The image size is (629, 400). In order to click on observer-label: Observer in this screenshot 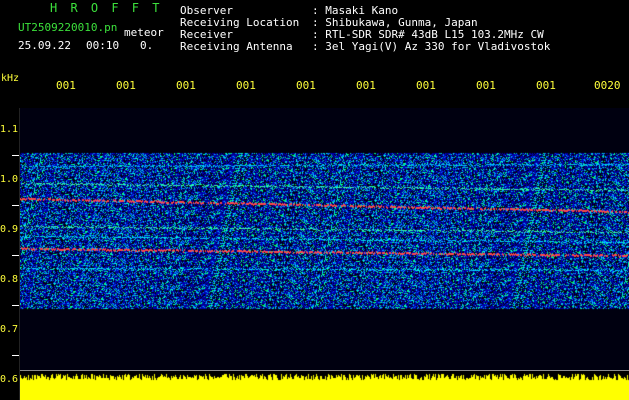, I will do `click(206, 10)`.